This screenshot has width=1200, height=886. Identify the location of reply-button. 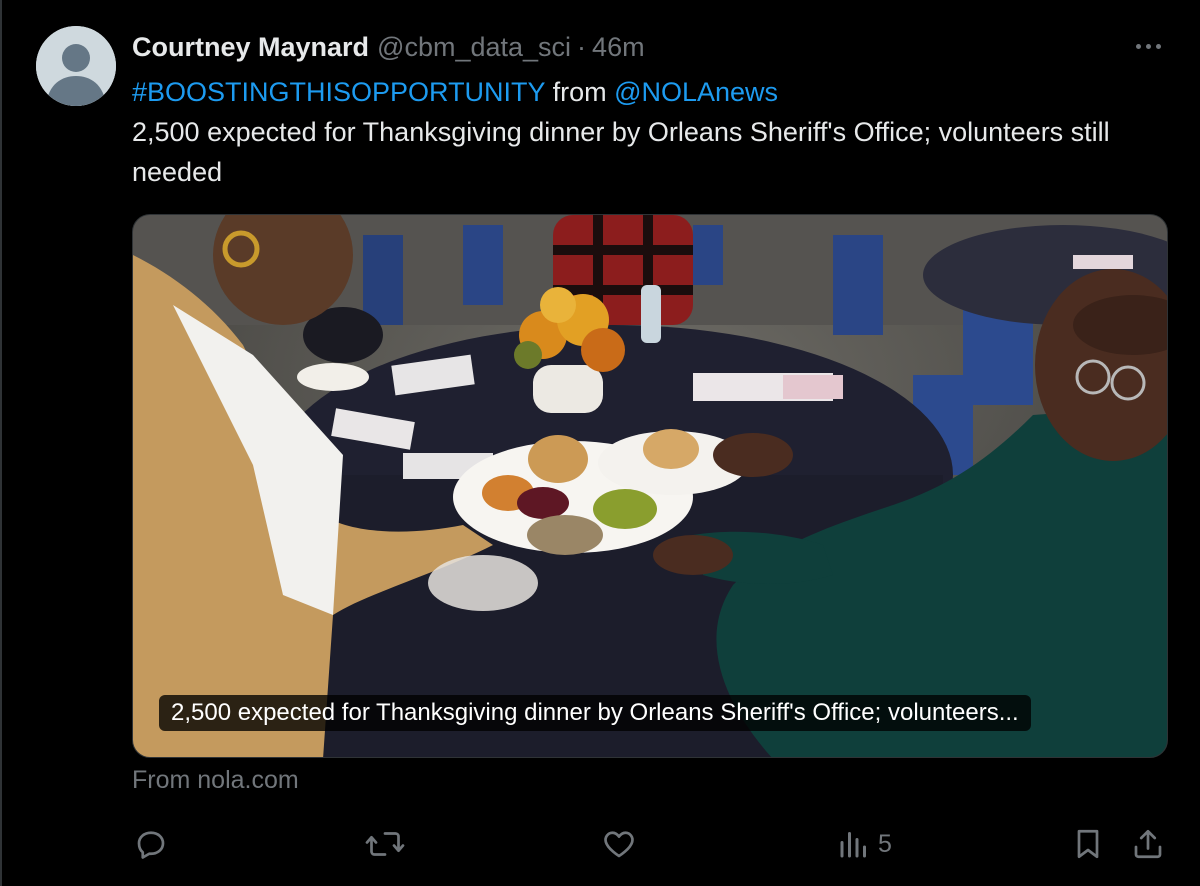
(151, 844).